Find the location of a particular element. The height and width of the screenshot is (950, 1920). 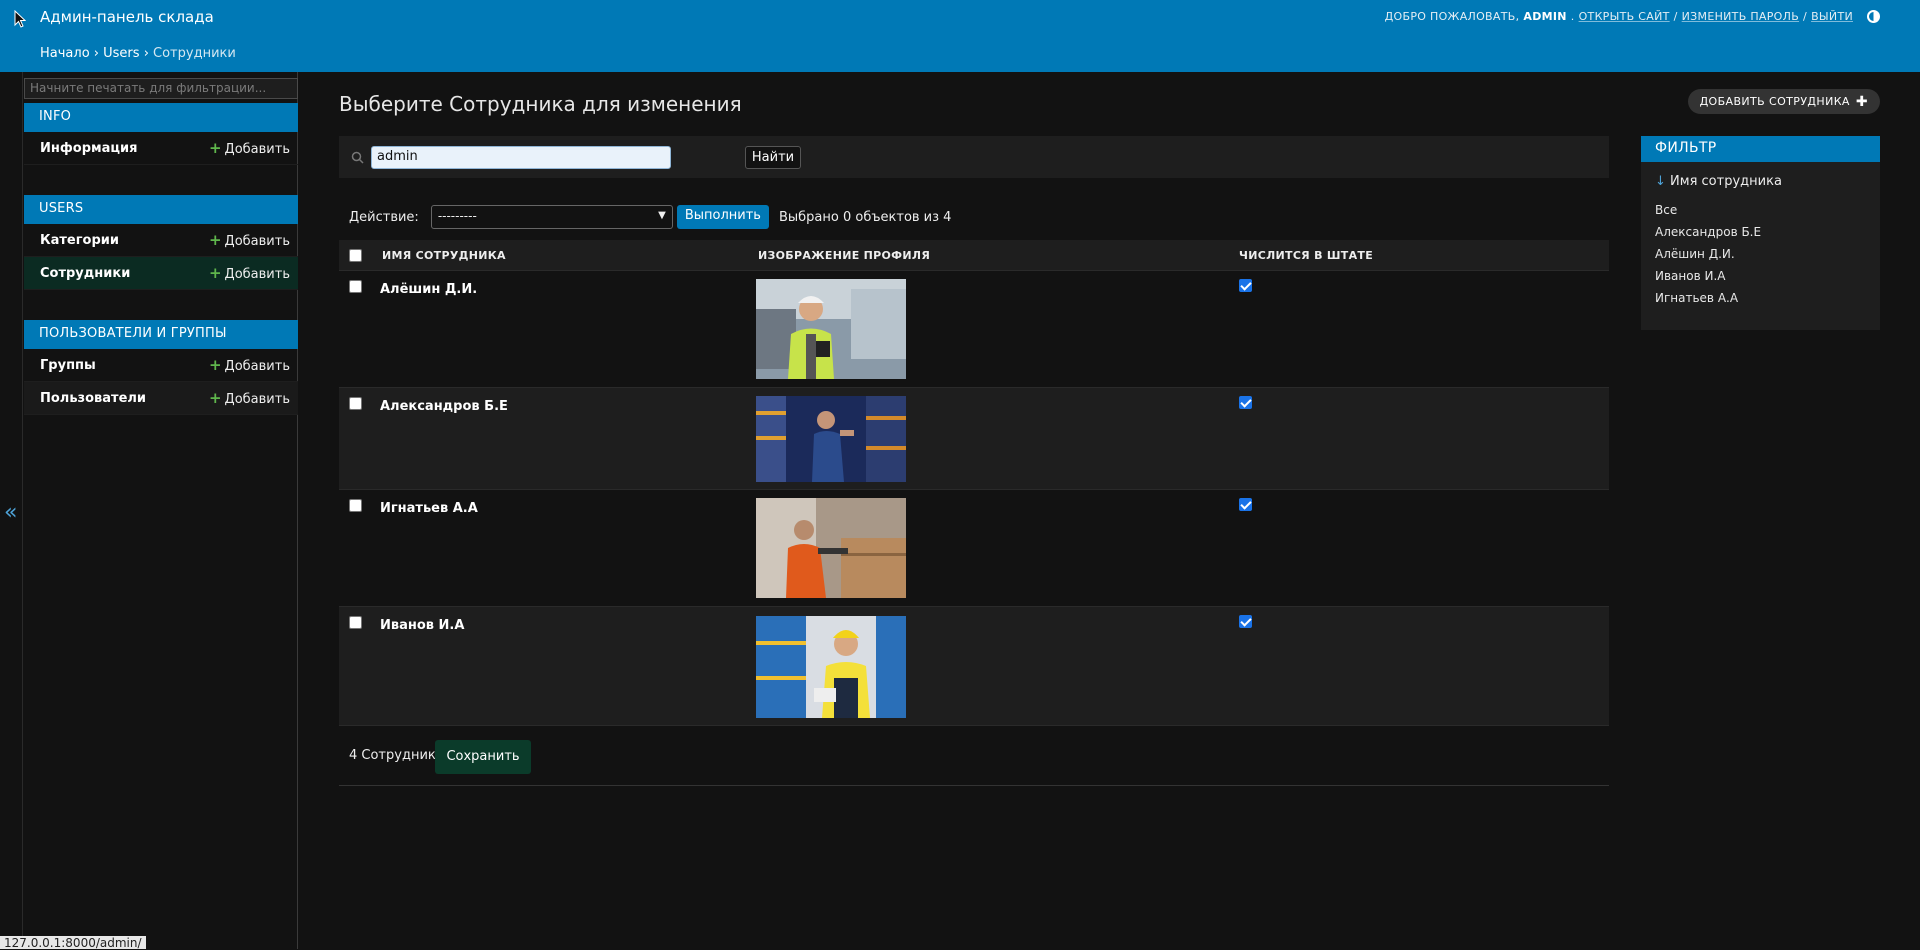

run-action-button: Выполнить is located at coordinates (722, 217).